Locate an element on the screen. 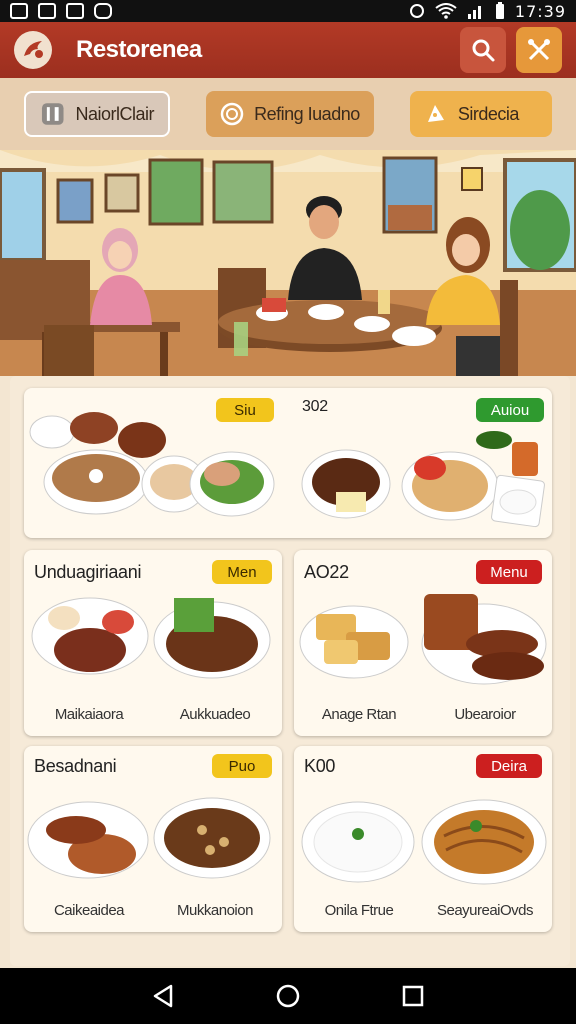  menu-card: AO22 Menu Anage Rtan Ubearoior is located at coordinates (423, 643).